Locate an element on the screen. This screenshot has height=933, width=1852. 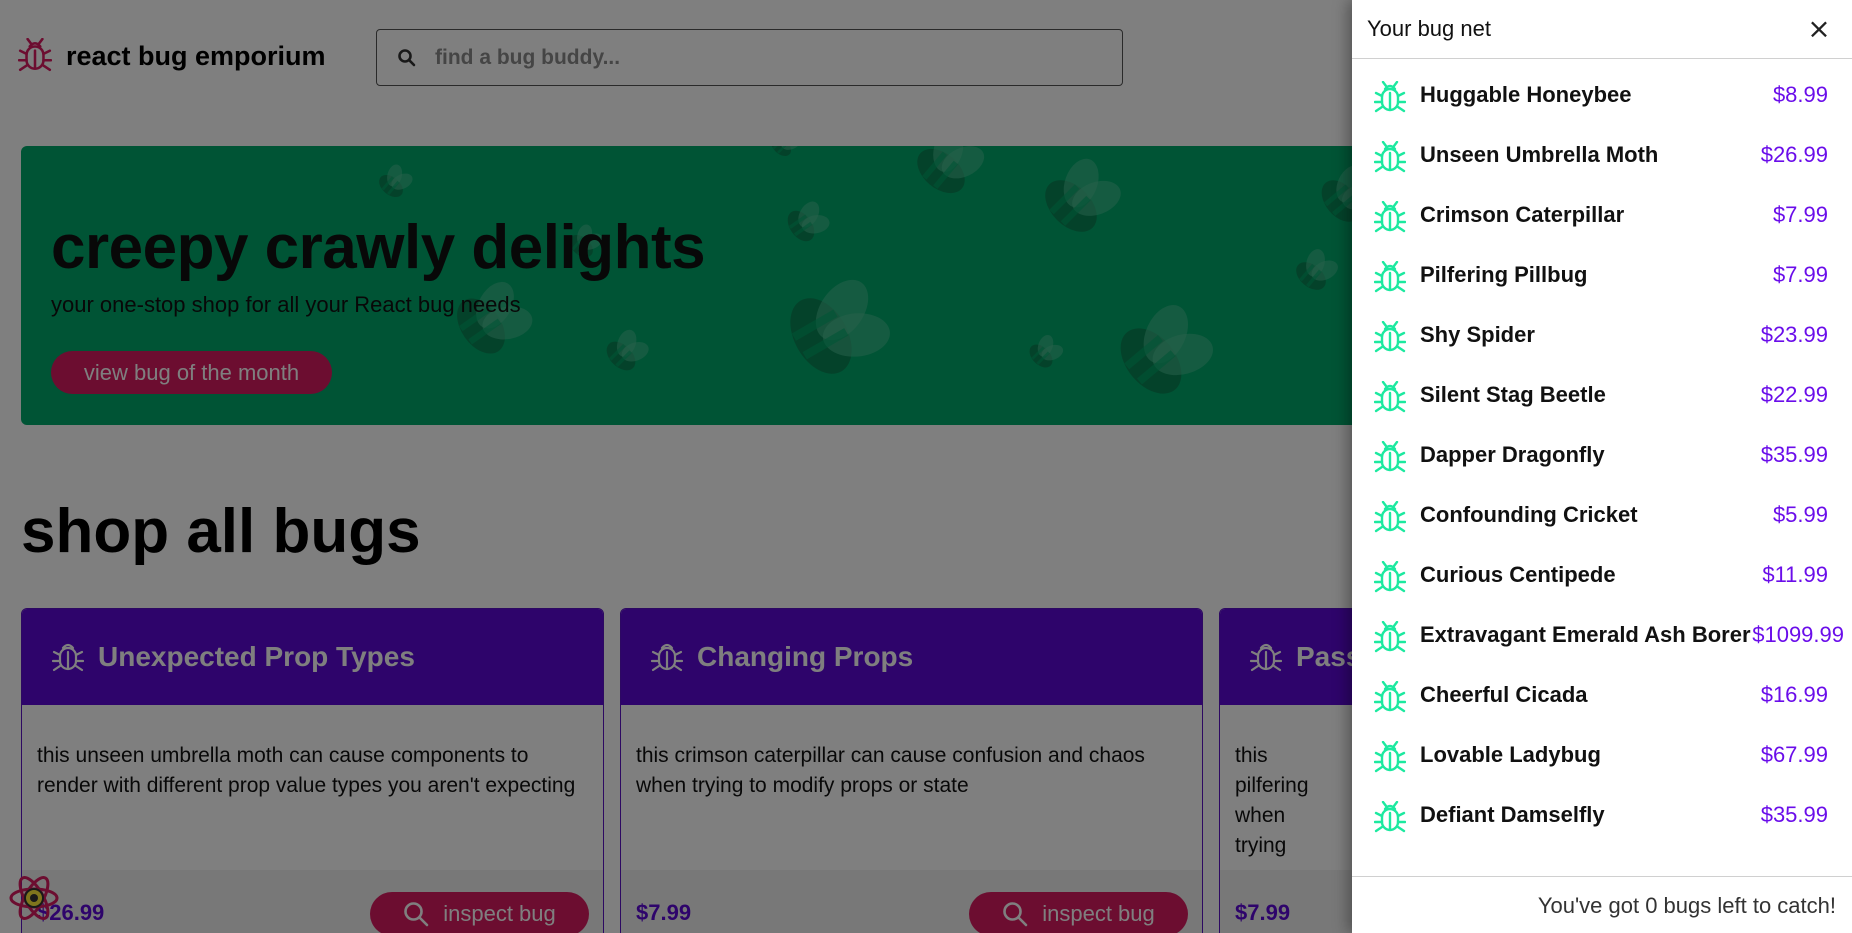
bug-name: Confounding Cricket is located at coordinates (1529, 514).